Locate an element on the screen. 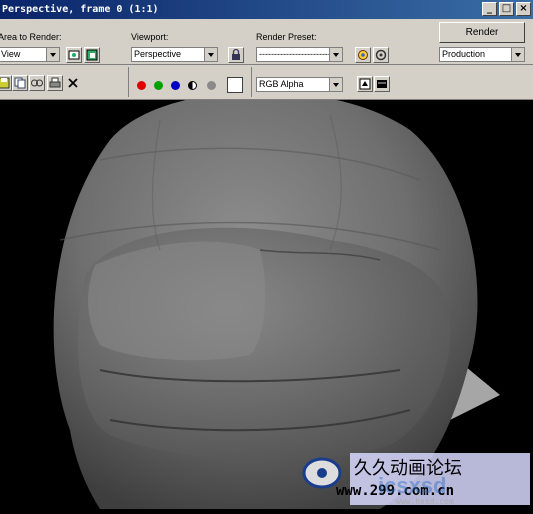  render-preset-label: Render Preset: is located at coordinates (286, 37).